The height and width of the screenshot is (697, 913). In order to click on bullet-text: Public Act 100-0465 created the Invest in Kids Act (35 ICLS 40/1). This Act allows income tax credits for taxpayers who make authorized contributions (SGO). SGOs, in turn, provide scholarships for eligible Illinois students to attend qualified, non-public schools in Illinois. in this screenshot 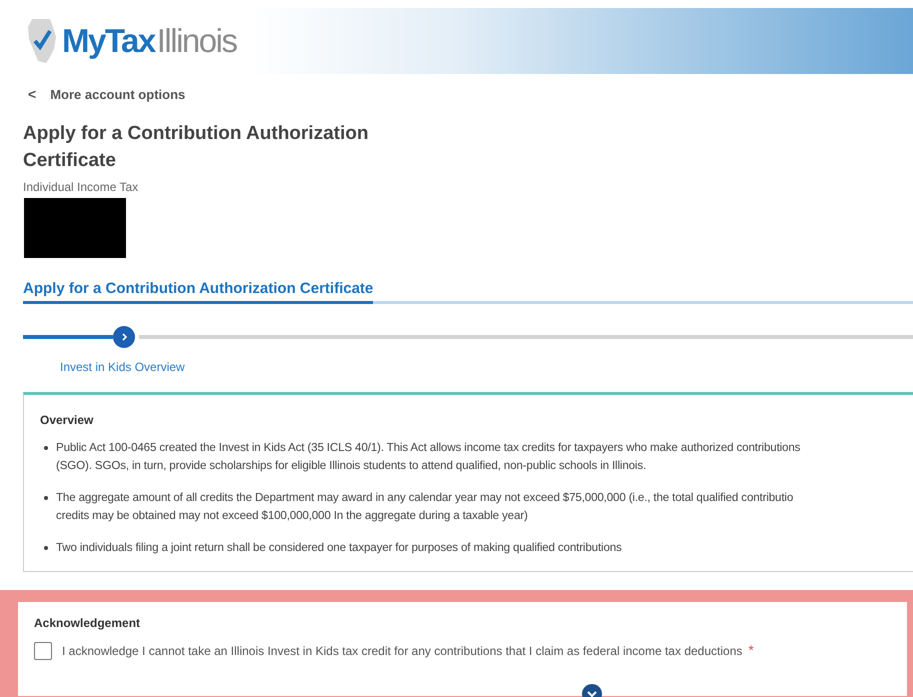, I will do `click(428, 457)`.